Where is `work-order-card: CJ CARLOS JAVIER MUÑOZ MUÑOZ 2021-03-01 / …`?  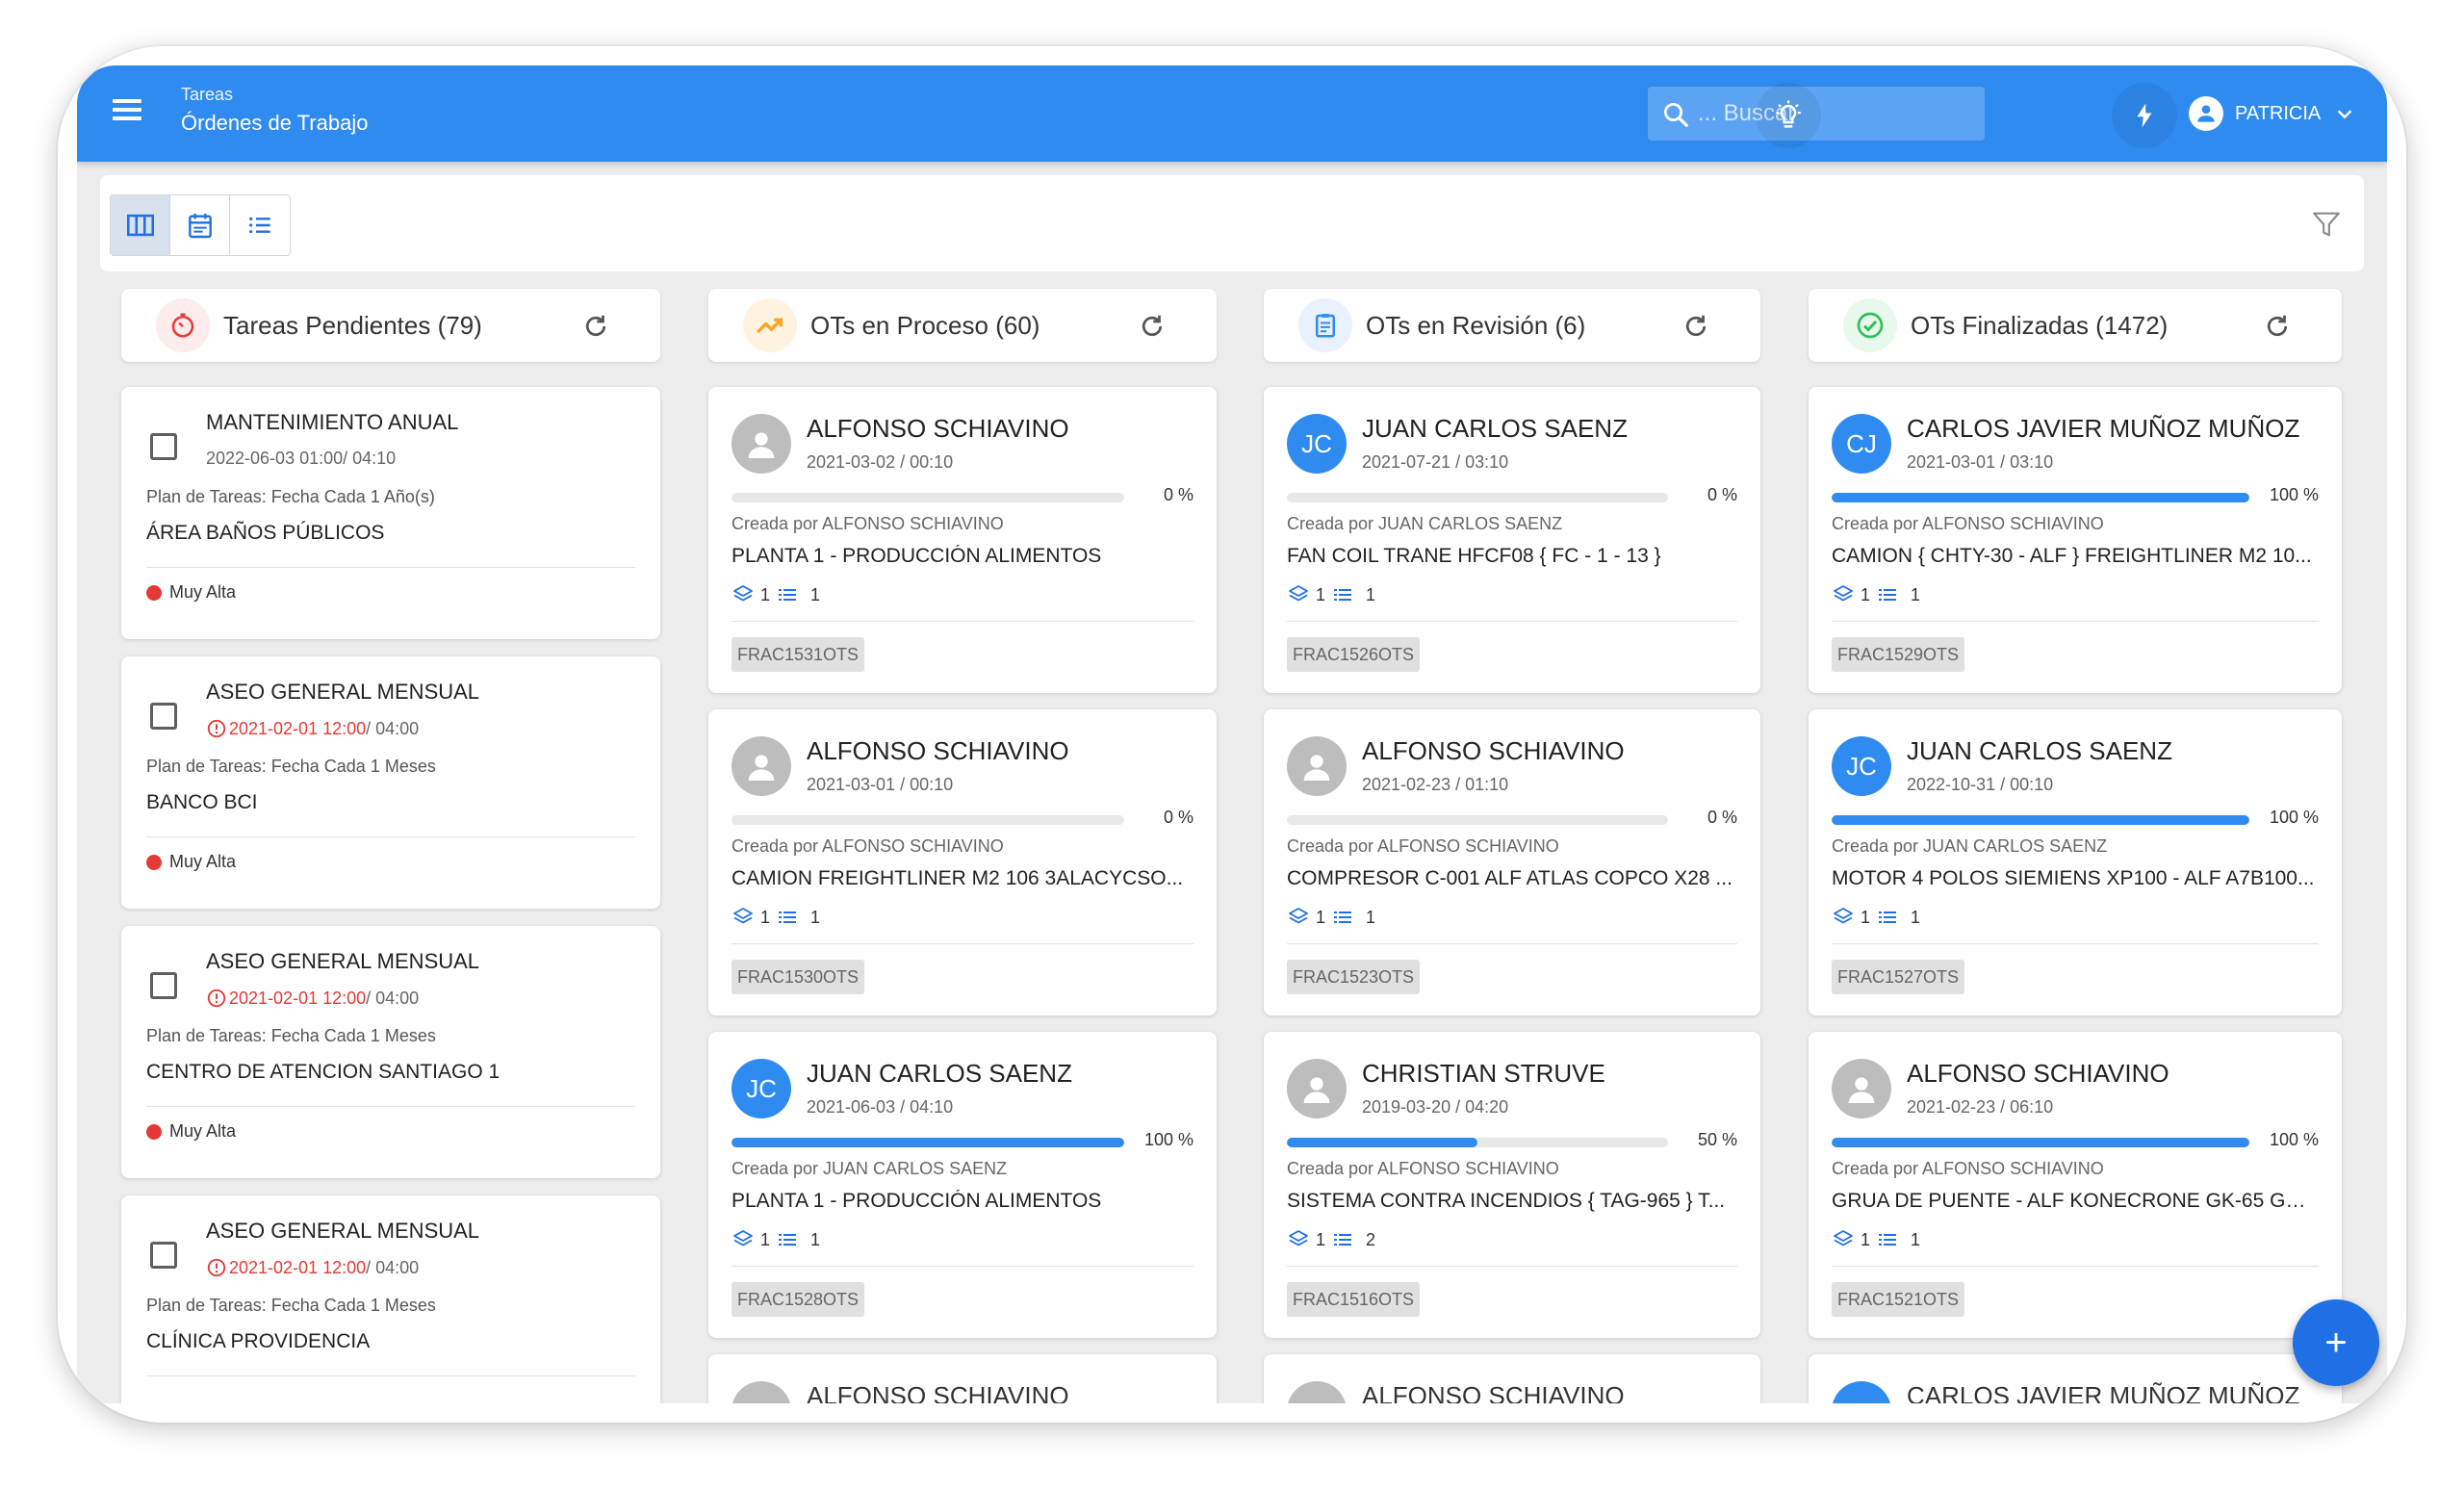 work-order-card: CJ CARLOS JAVIER MUÑOZ MUÑOZ 2021-03-01 / … is located at coordinates (2075, 540).